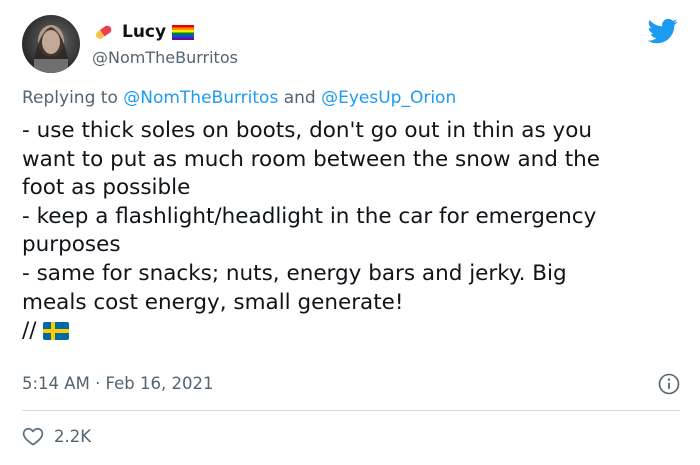 The width and height of the screenshot is (700, 465). What do you see at coordinates (352, 331) in the screenshot?
I see `tweet-text-last-line: //` at bounding box center [352, 331].